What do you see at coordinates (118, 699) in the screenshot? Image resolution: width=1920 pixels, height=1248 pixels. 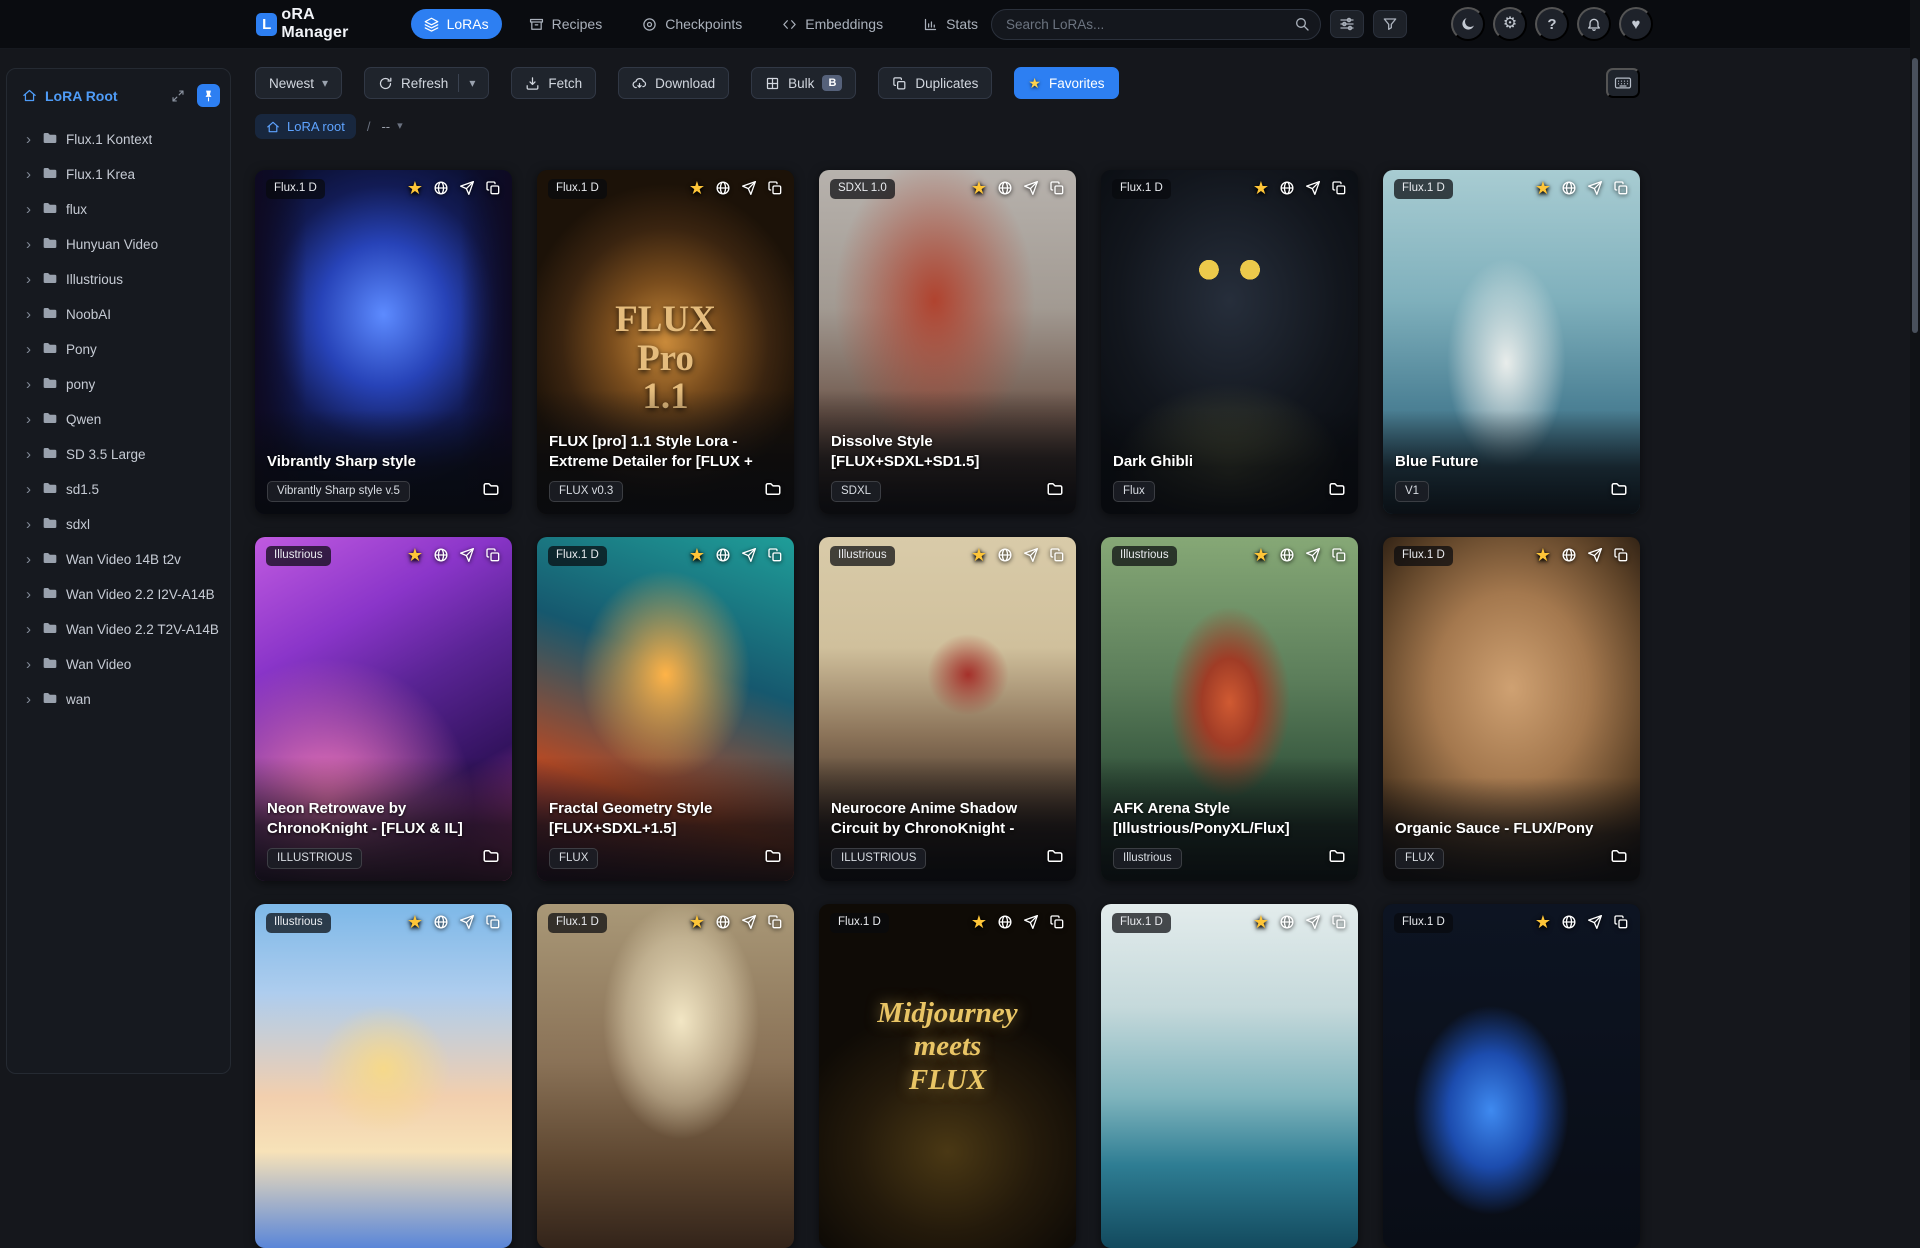 I see `folder-item: ›wan` at bounding box center [118, 699].